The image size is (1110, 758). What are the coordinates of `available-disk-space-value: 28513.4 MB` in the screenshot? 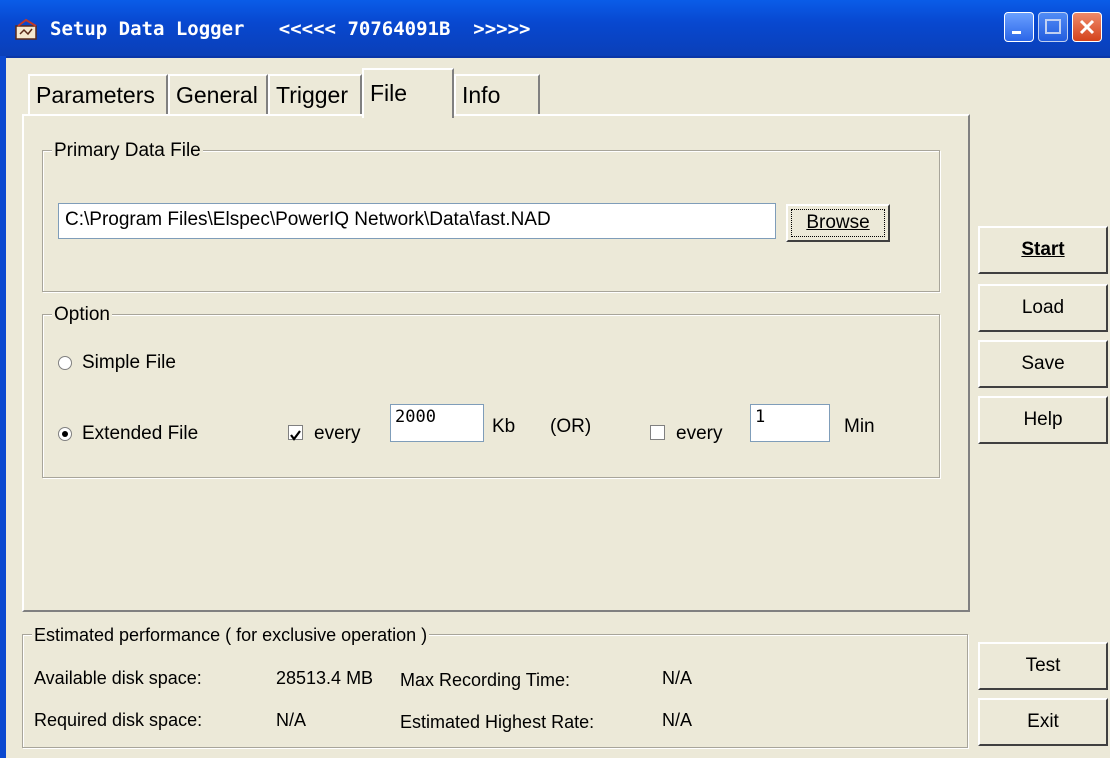 It's located at (325, 678).